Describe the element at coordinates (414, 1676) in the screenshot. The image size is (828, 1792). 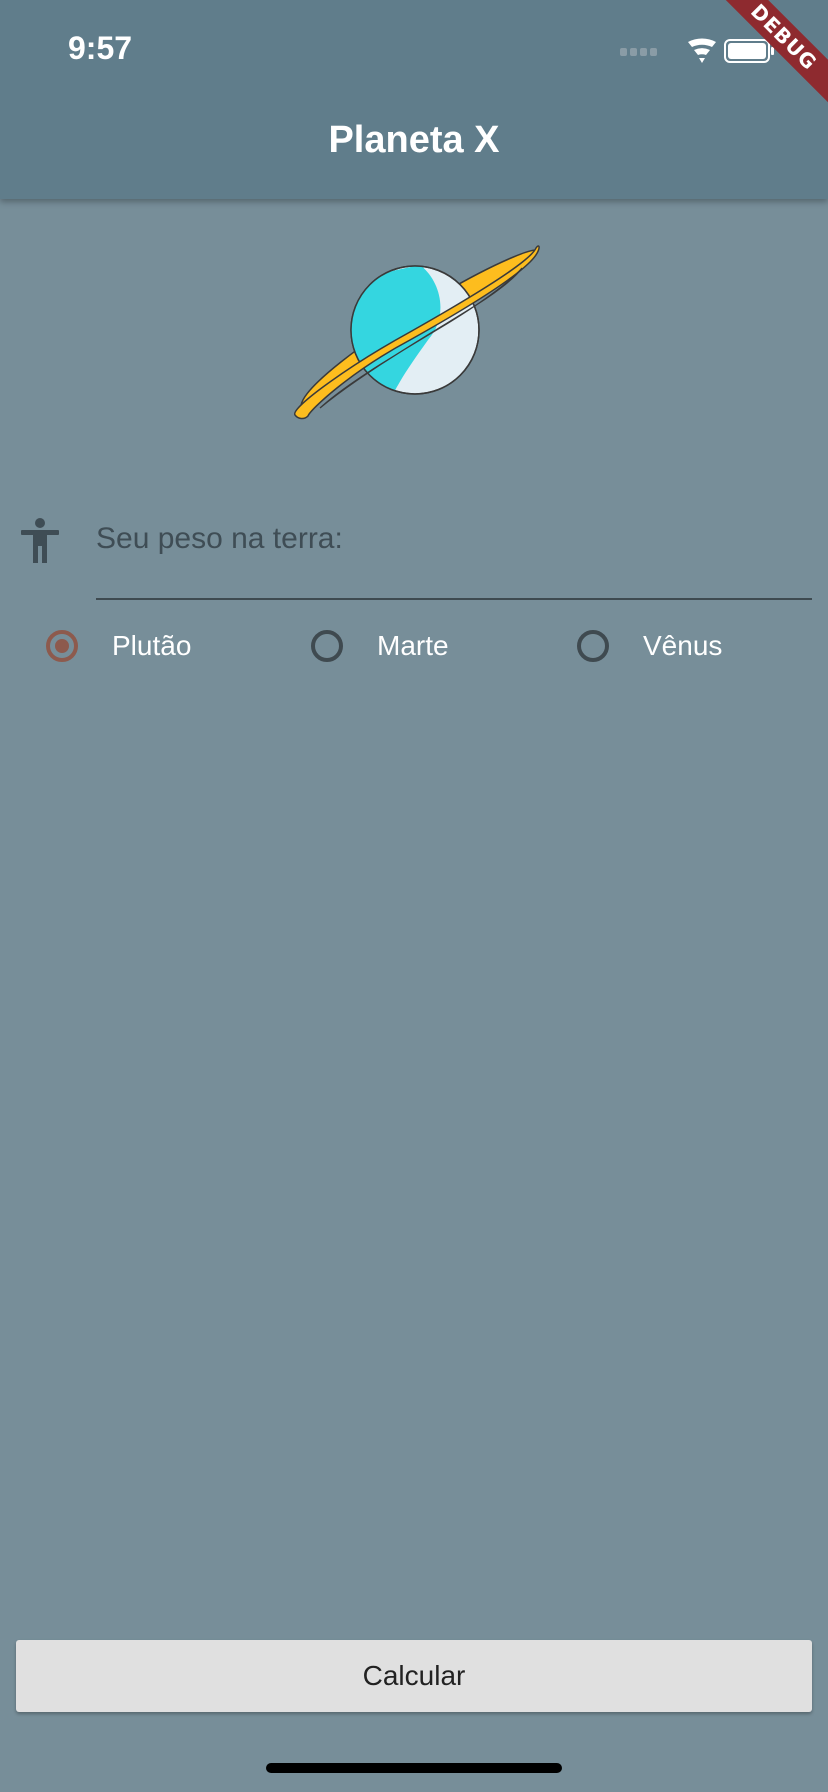
I see `calculate-button: Calcular` at that location.